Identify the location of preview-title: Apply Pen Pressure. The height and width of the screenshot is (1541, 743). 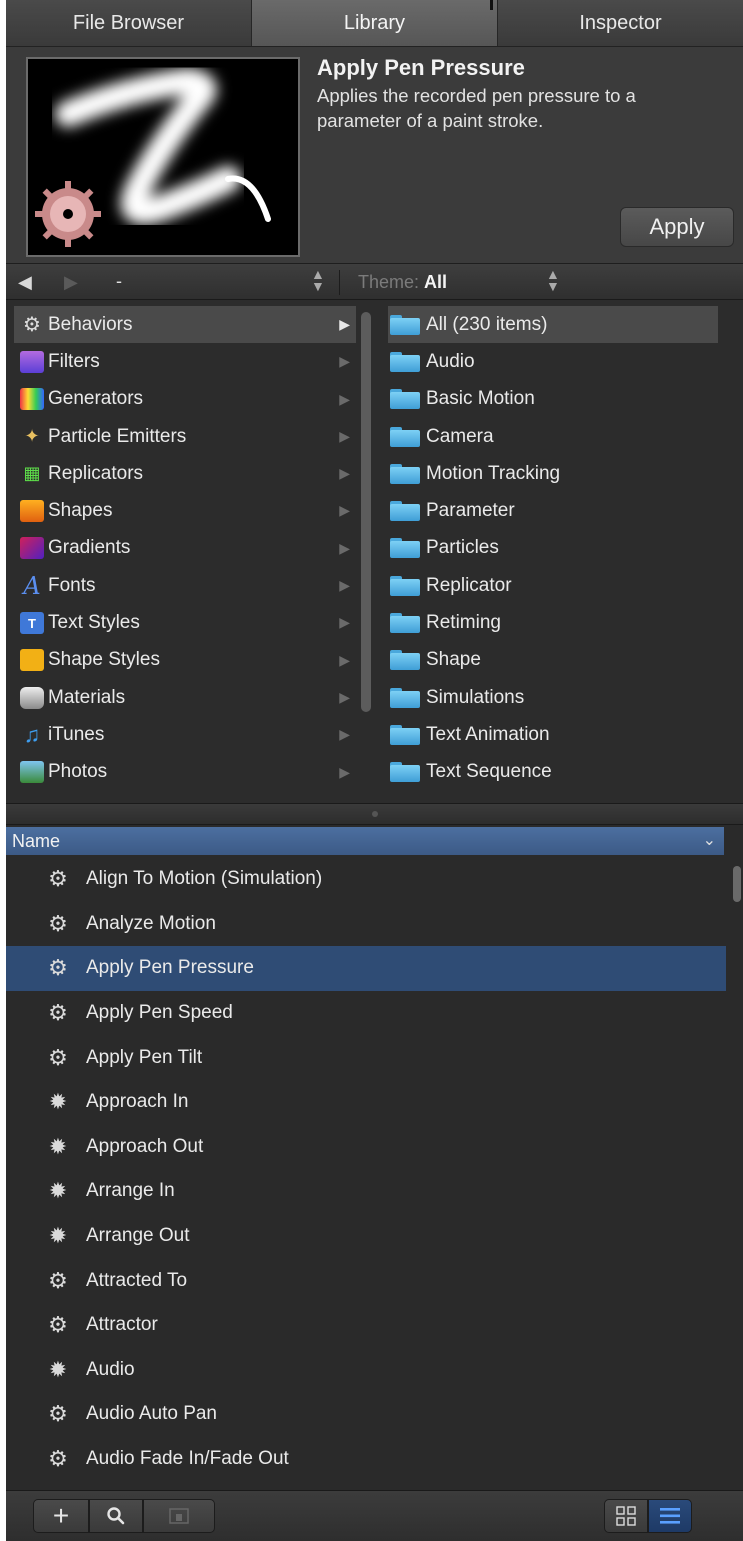
(421, 67).